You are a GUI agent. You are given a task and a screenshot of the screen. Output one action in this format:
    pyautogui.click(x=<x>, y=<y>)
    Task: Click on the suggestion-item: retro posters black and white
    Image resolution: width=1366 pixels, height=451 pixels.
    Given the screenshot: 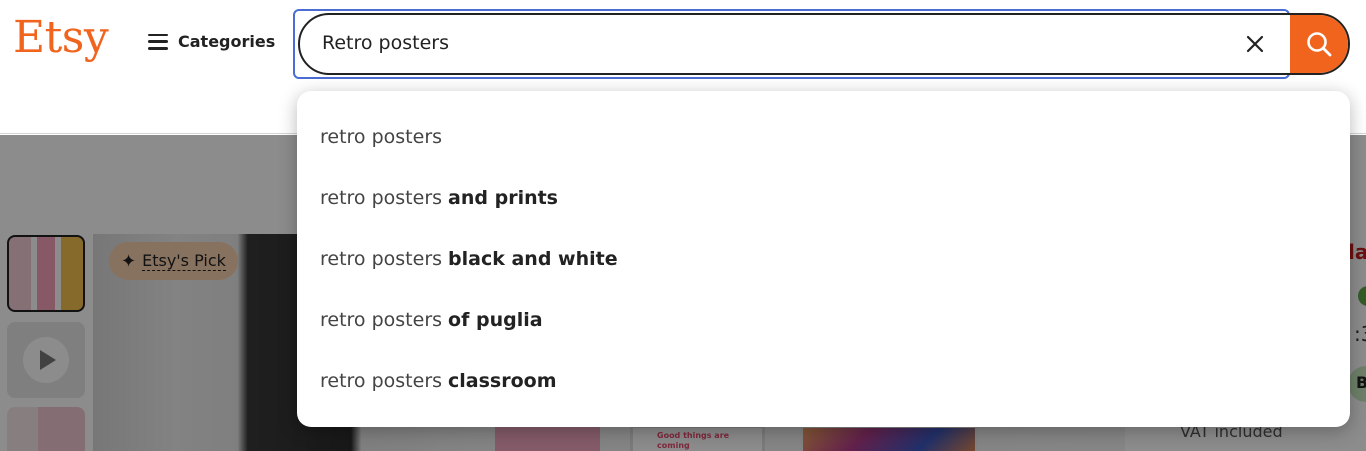 What is the action you would take?
    pyautogui.click(x=820, y=259)
    